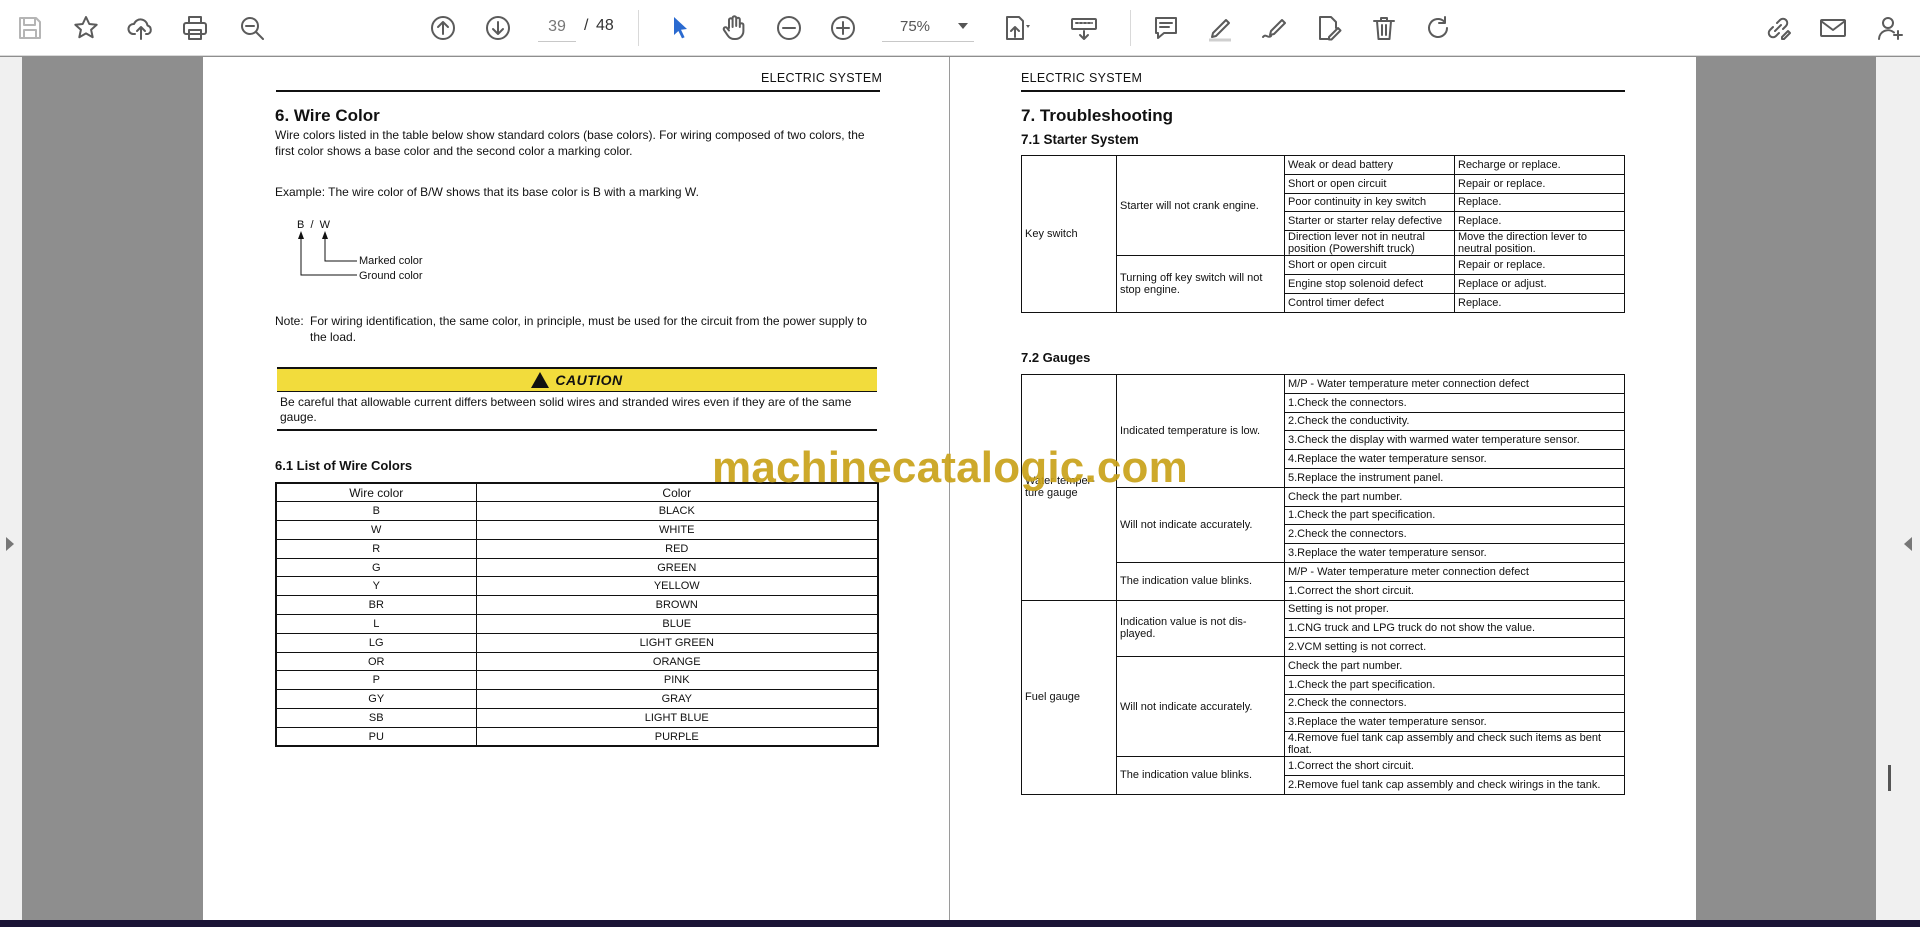 The height and width of the screenshot is (927, 1920). I want to click on check-item-cell: Check the part number., so click(1454, 496).